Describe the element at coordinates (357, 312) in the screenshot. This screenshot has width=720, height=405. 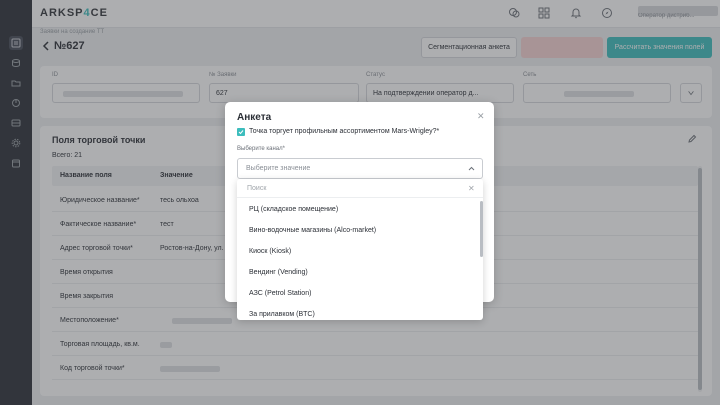
I see `dropdown-option: За прилавком (BTC)` at that location.